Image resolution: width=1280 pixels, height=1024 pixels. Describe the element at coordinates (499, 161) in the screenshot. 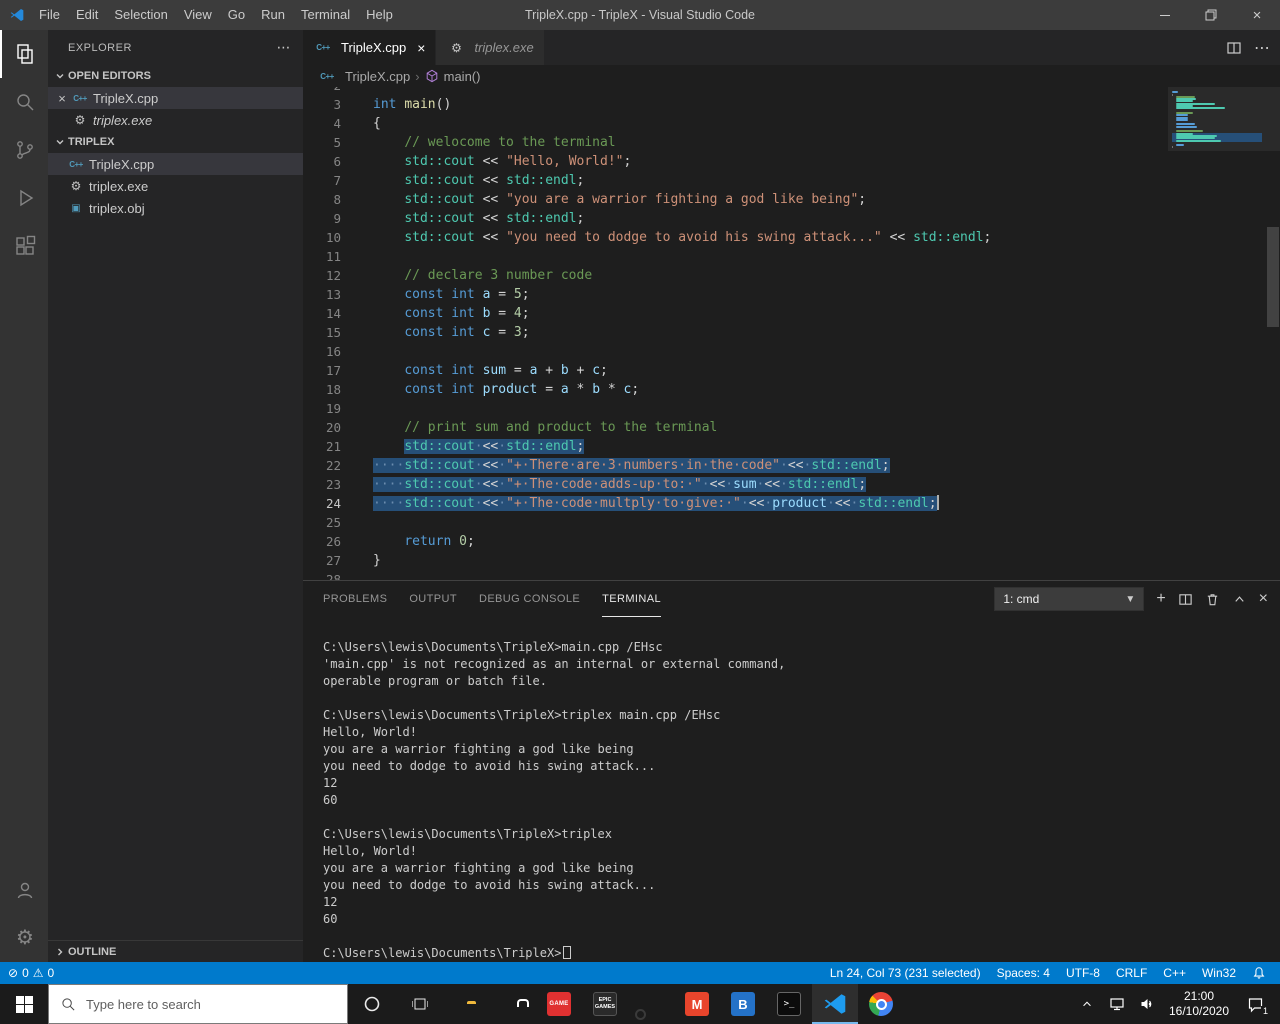

I see `code-text: std::cout << "Hello, World!";` at that location.